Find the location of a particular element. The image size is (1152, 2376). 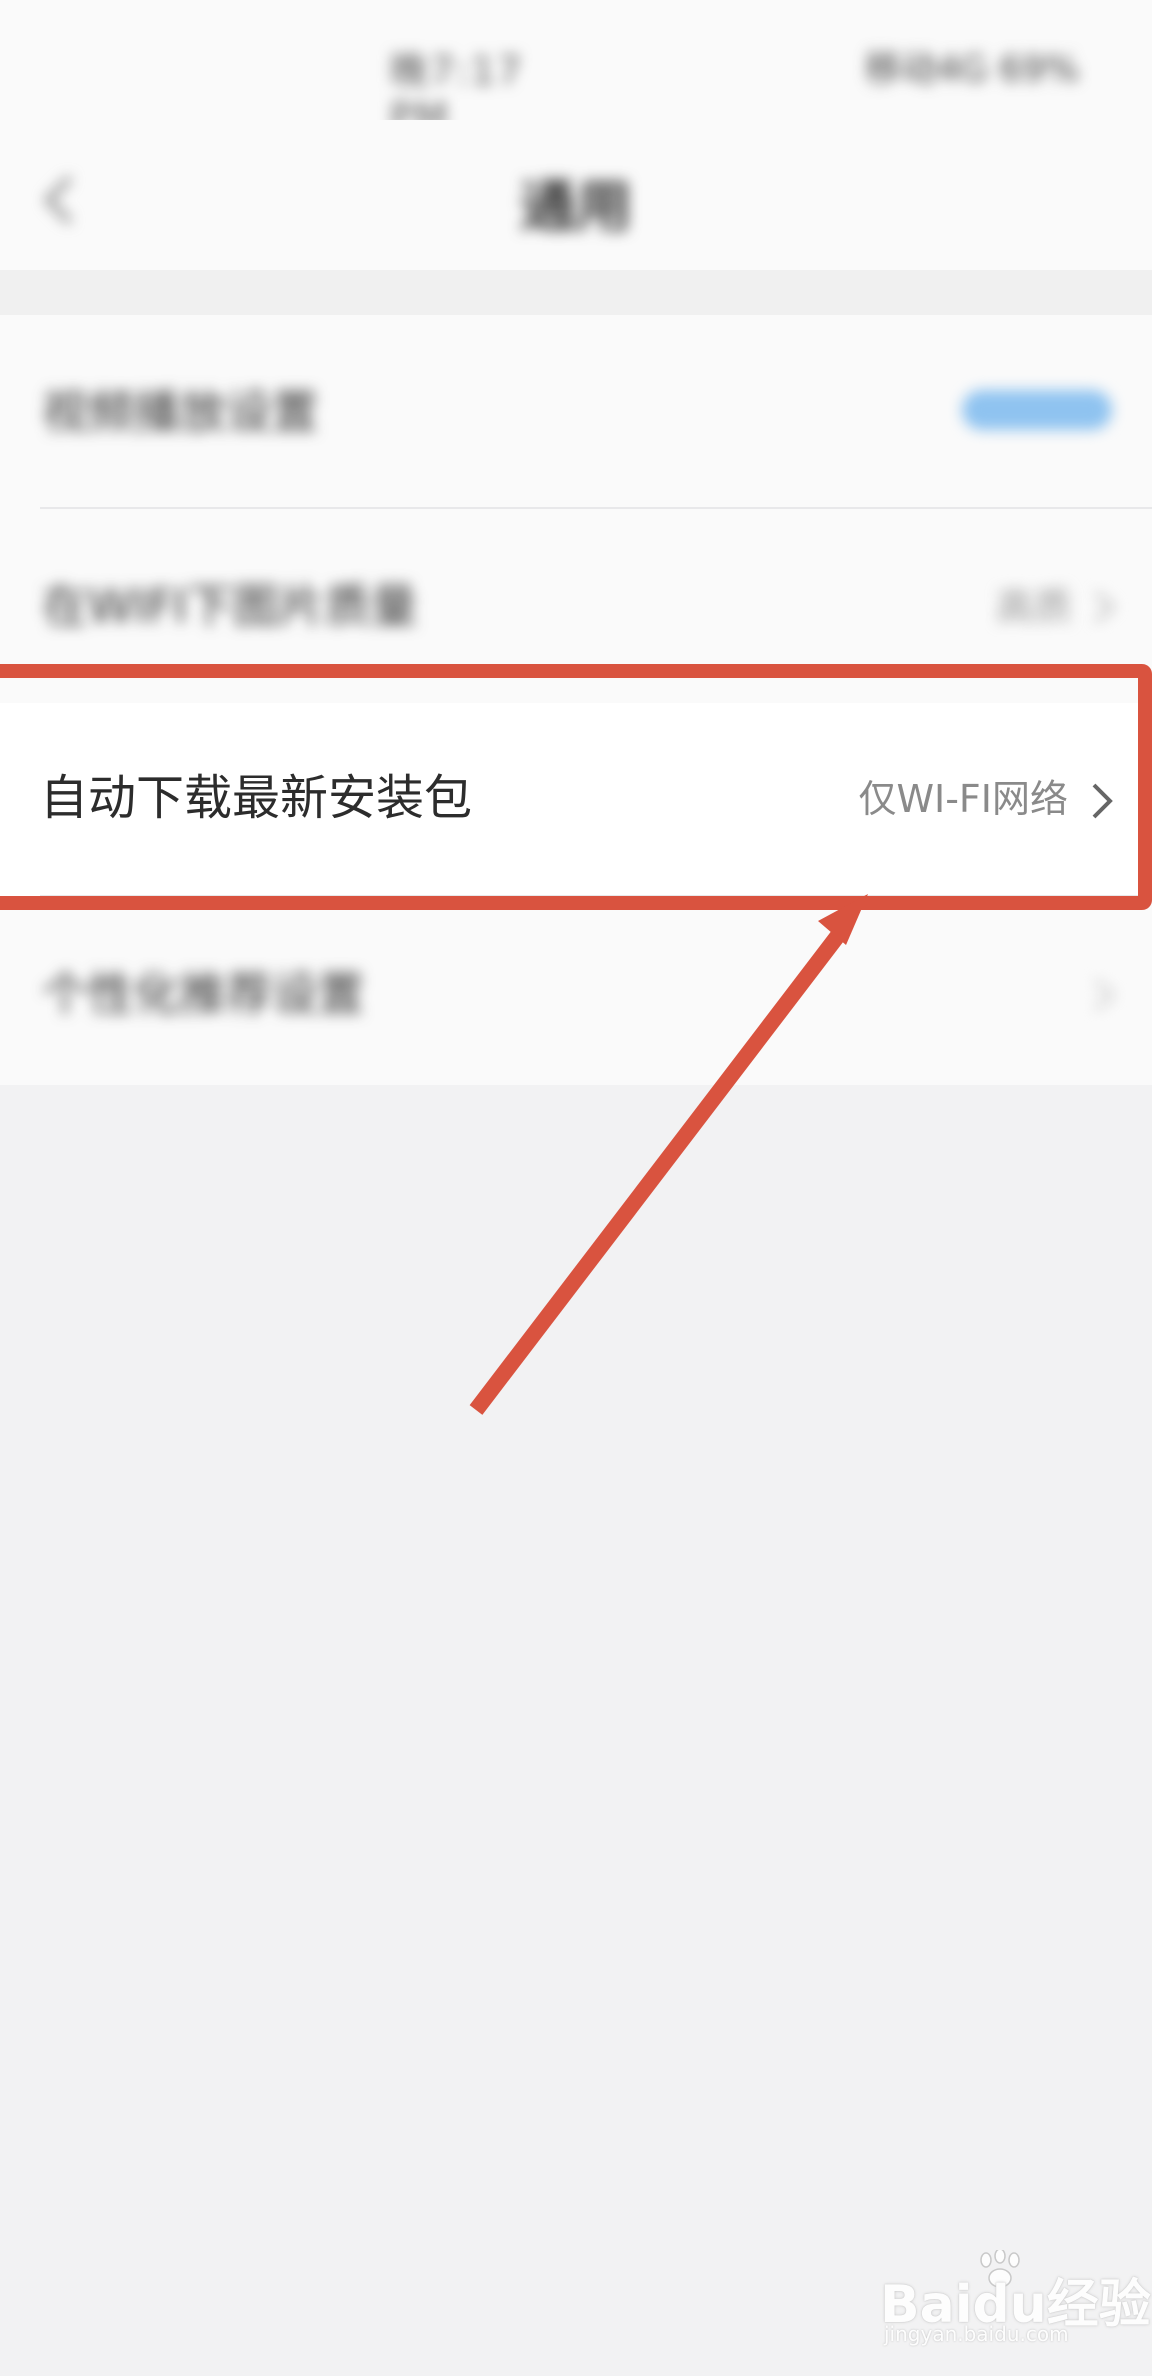

status-time: 晚7:17 PM is located at coordinates (457, 94).